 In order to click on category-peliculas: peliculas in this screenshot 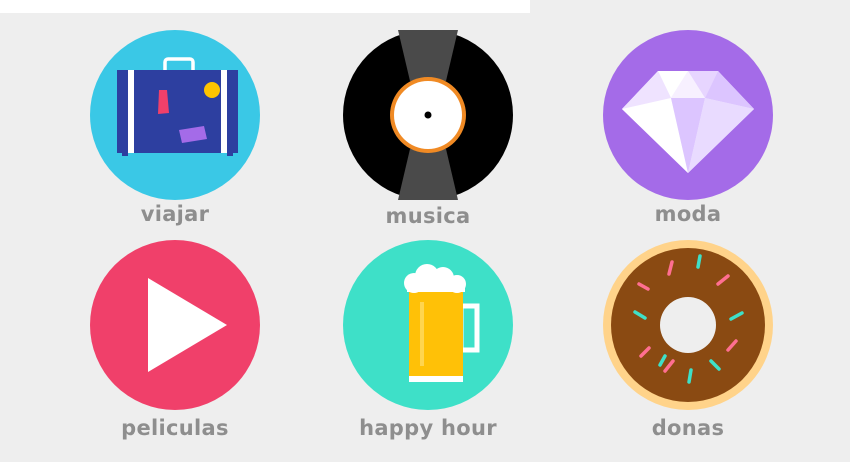, I will do `click(175, 350)`.